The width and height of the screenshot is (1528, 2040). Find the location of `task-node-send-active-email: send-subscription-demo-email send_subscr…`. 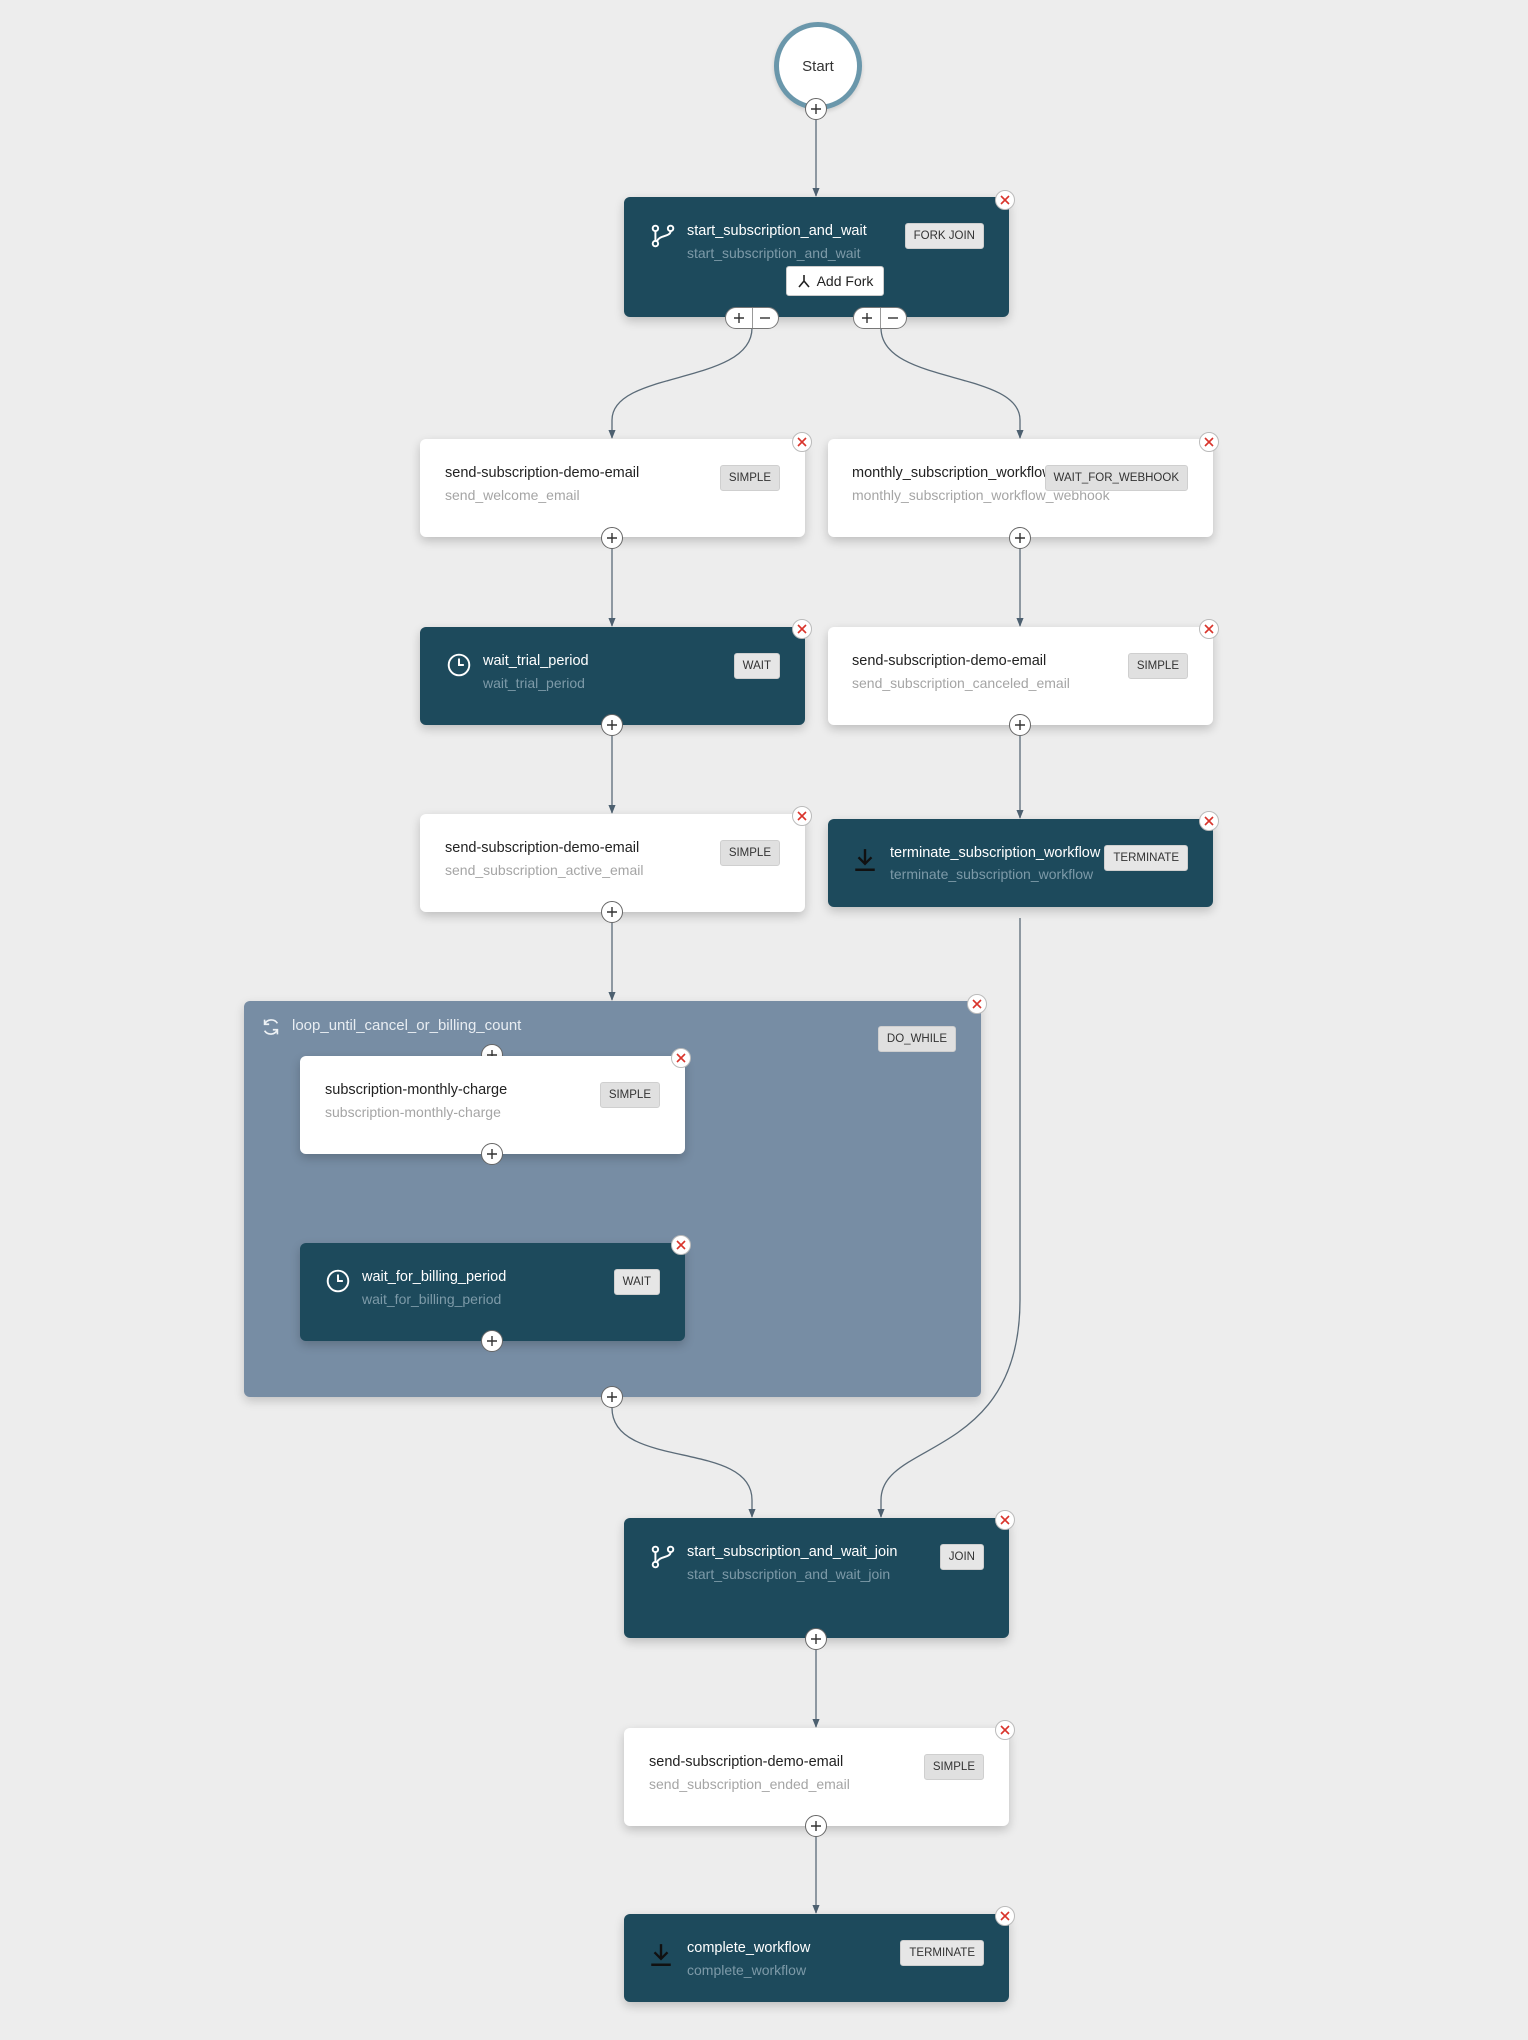

task-node-send-active-email: send-subscription-demo-email send_subscr… is located at coordinates (612, 863).